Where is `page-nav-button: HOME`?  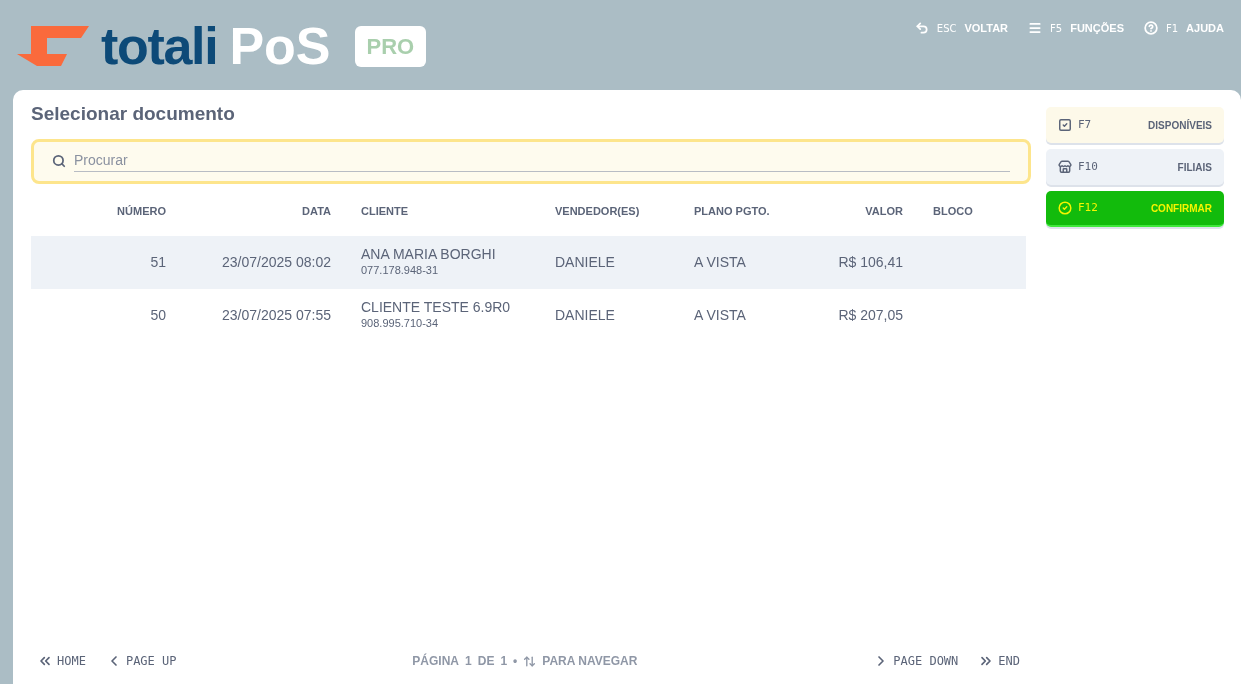 page-nav-button: HOME is located at coordinates (61, 661).